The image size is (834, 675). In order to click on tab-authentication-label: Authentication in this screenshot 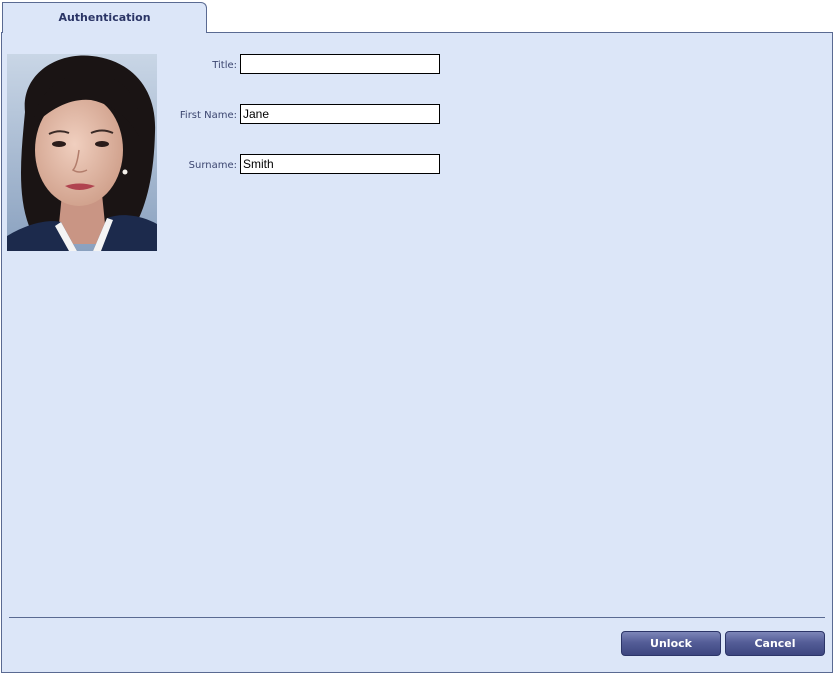, I will do `click(104, 17)`.